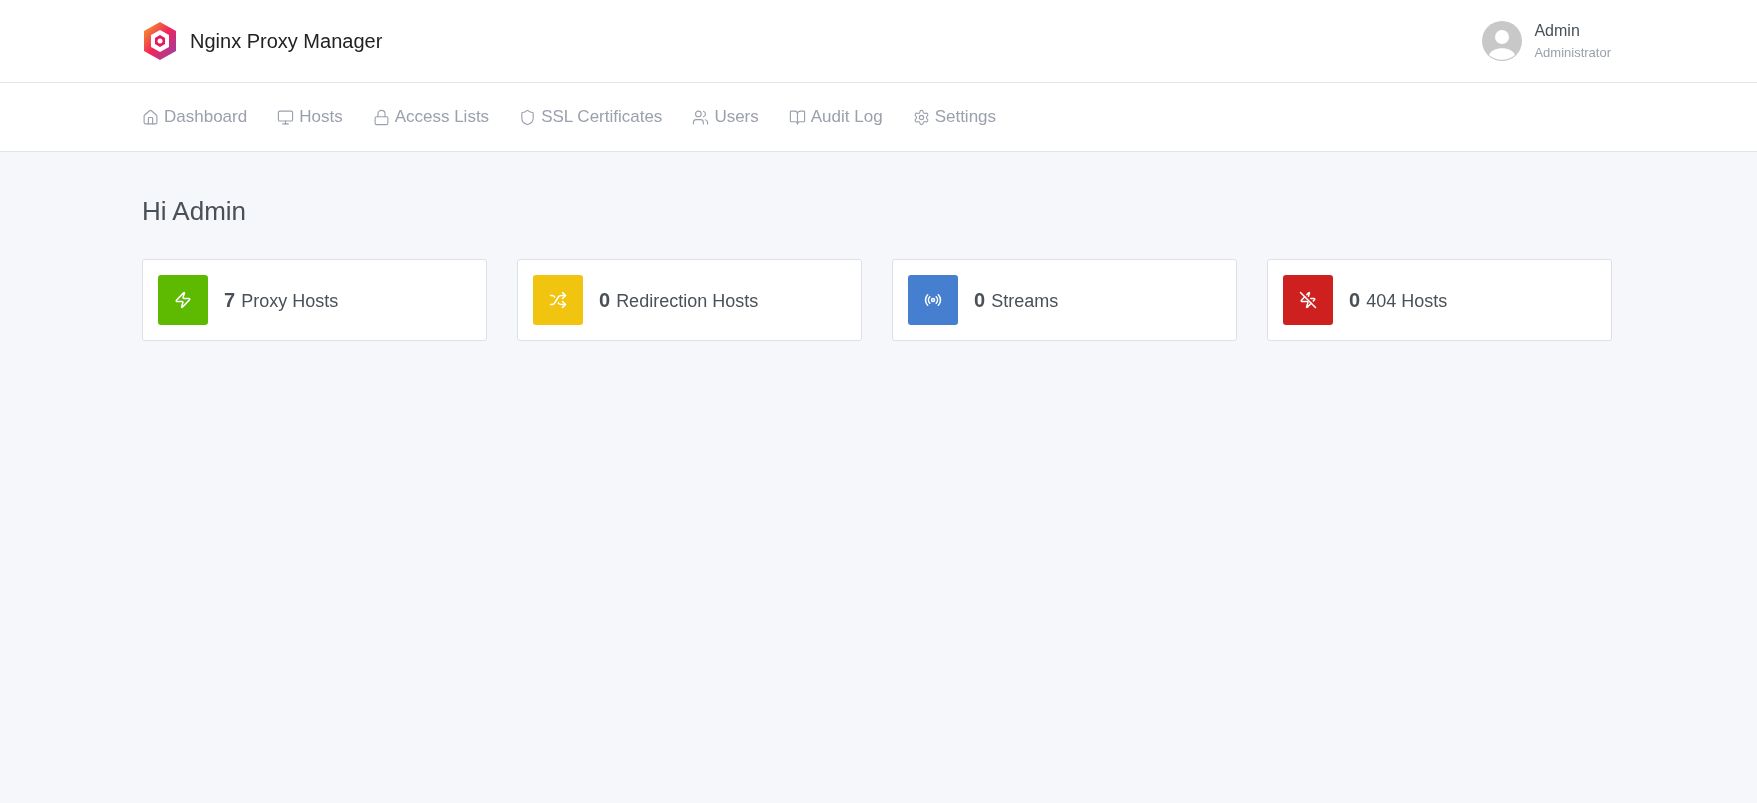  Describe the element at coordinates (431, 117) in the screenshot. I see `nav-link: Access Lists` at that location.